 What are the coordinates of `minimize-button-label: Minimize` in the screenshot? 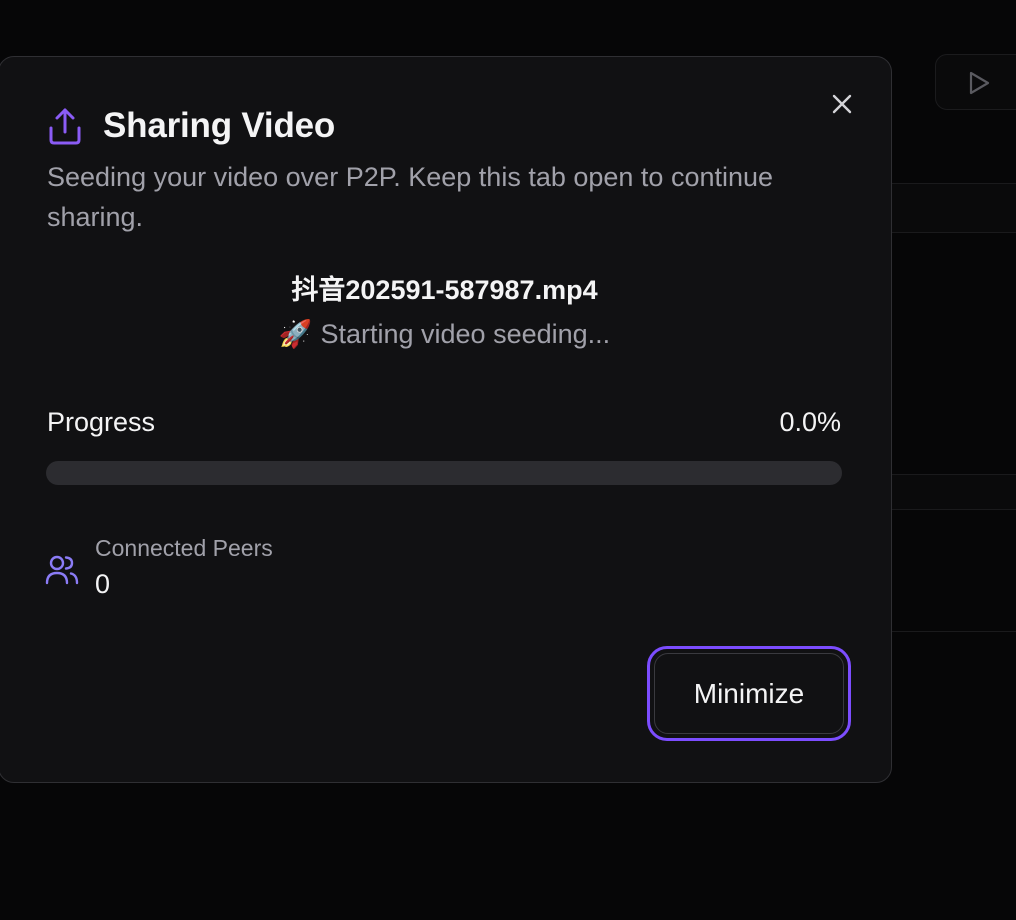 It's located at (749, 693).